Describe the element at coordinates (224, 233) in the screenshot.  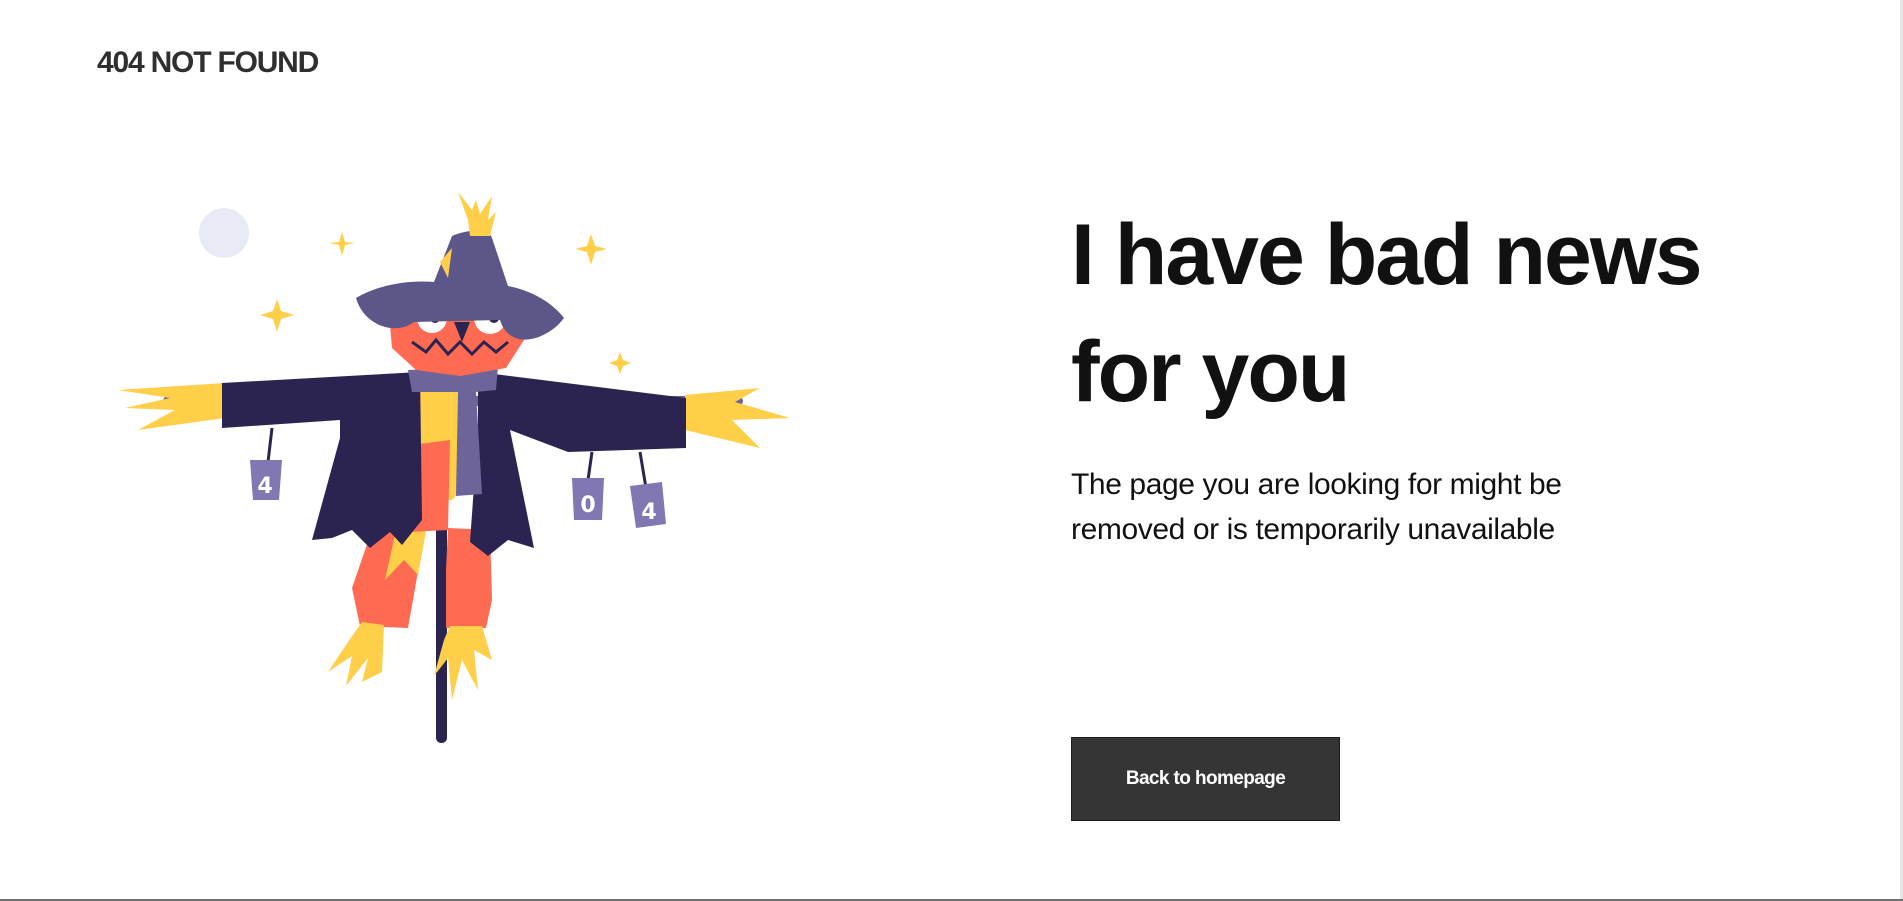
I see `moon-icon` at that location.